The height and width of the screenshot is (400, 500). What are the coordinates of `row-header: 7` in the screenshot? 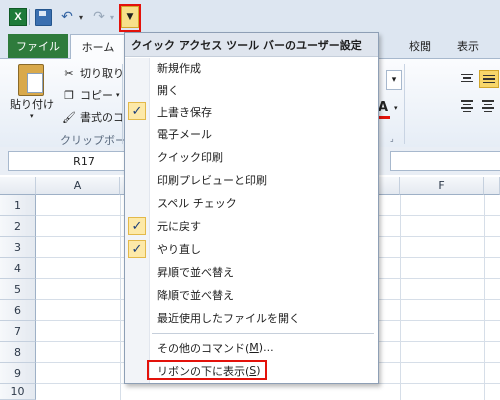 It's located at (18, 331).